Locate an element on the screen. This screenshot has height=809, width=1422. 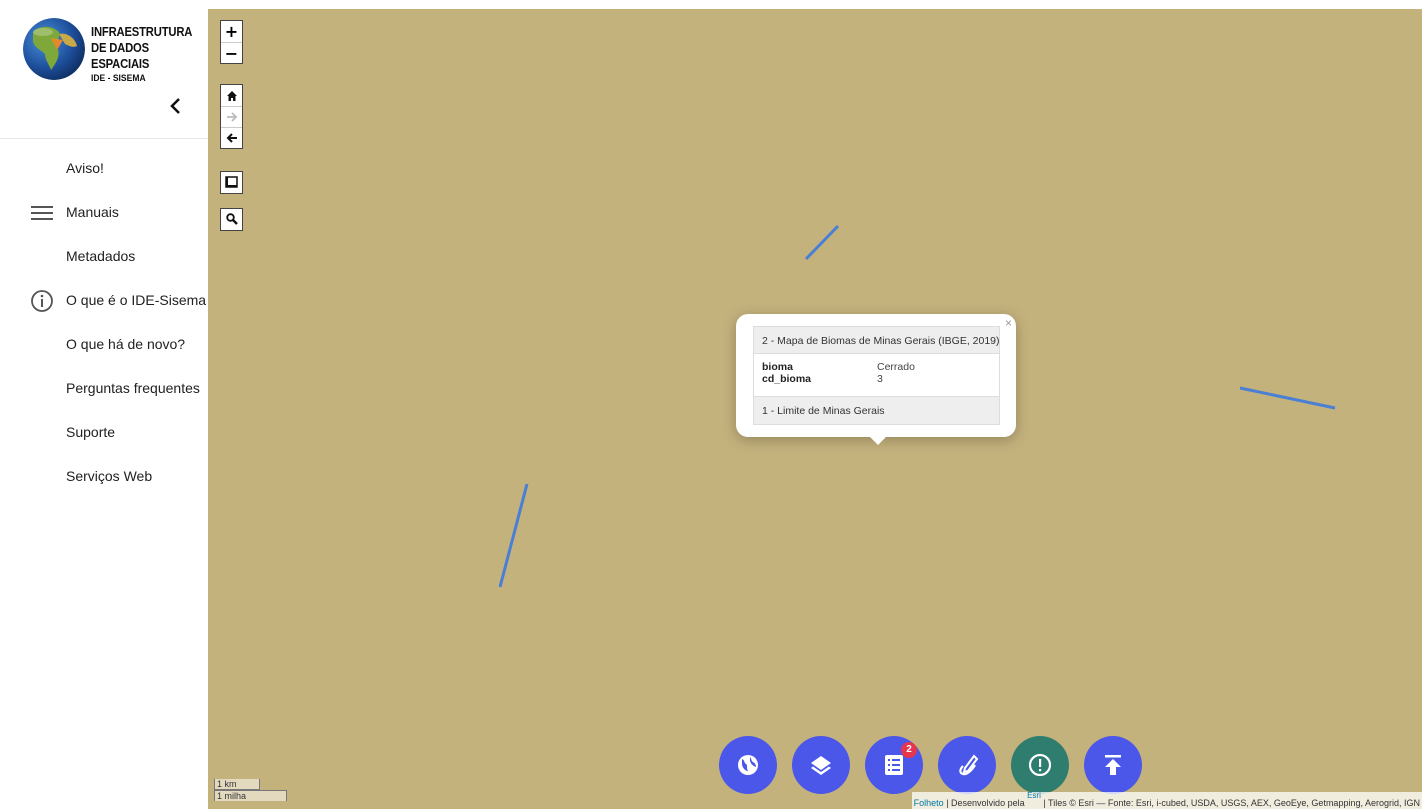
menu-item-label: Perguntas frequentes is located at coordinates (133, 388).